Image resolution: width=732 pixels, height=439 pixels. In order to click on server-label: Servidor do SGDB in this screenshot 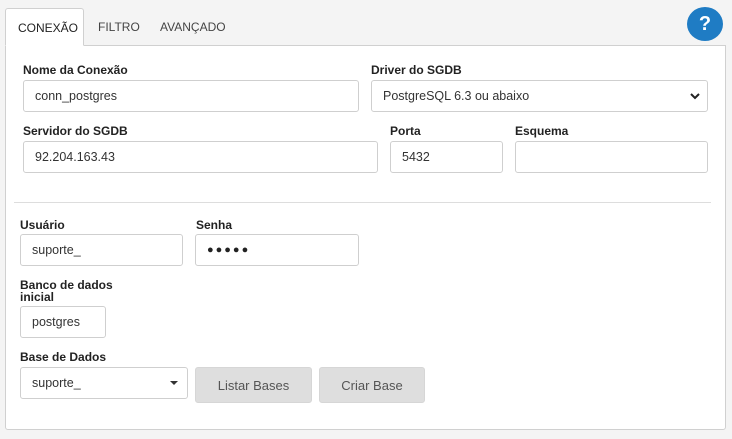, I will do `click(75, 131)`.